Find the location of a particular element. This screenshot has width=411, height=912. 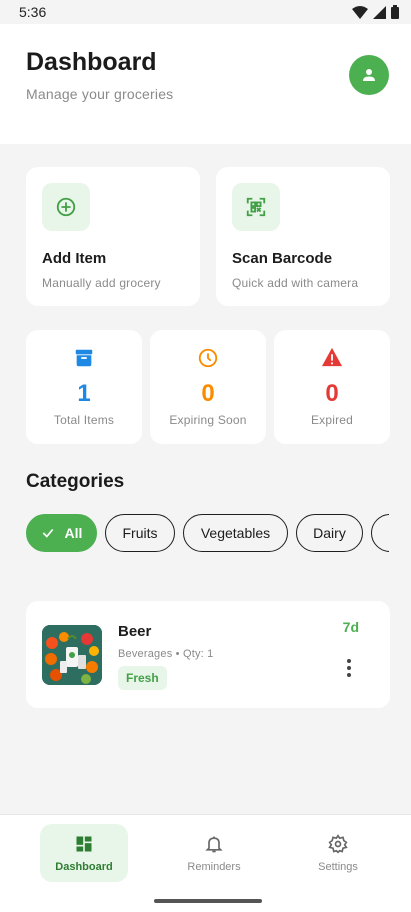

scan-barcode-subtitle: Quick add with camera is located at coordinates (295, 283).